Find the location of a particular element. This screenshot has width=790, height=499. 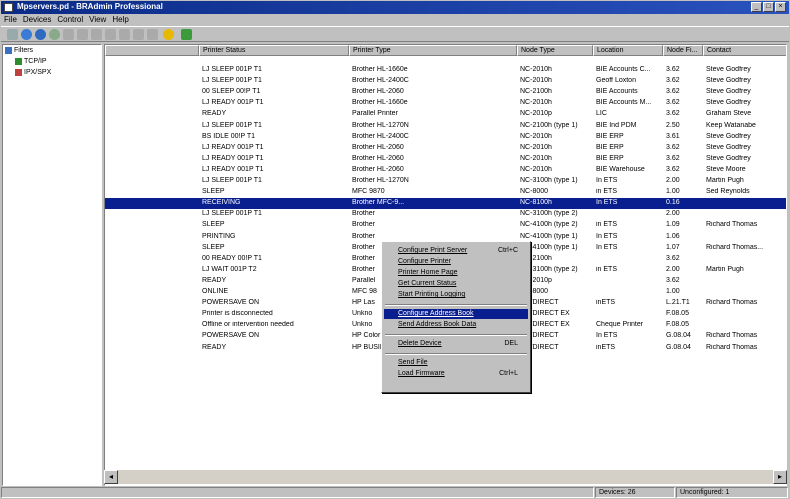

scroll-left-icon: ◂ is located at coordinates (111, 477).